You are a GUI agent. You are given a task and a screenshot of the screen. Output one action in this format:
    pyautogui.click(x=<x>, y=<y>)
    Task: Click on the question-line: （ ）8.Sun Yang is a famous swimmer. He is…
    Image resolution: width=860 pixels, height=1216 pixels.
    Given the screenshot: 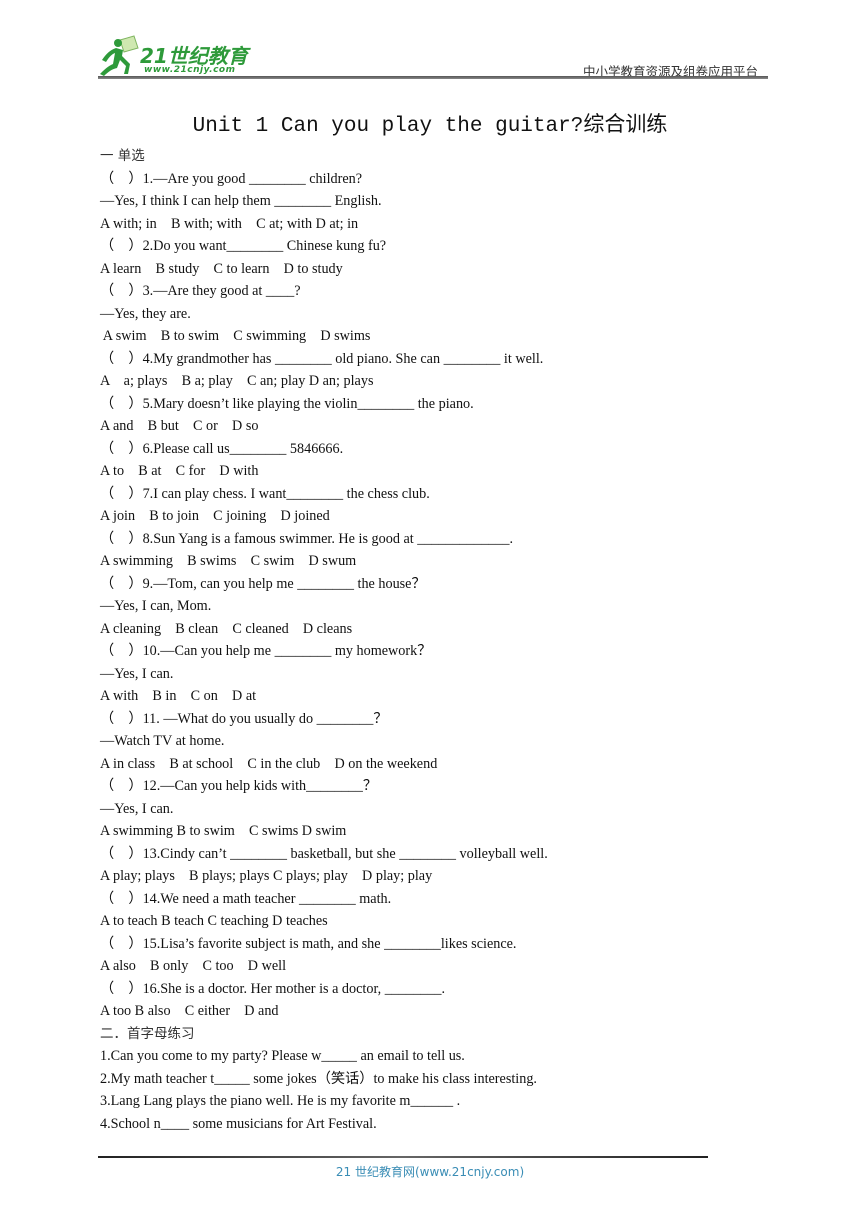 What is the action you would take?
    pyautogui.click(x=307, y=538)
    